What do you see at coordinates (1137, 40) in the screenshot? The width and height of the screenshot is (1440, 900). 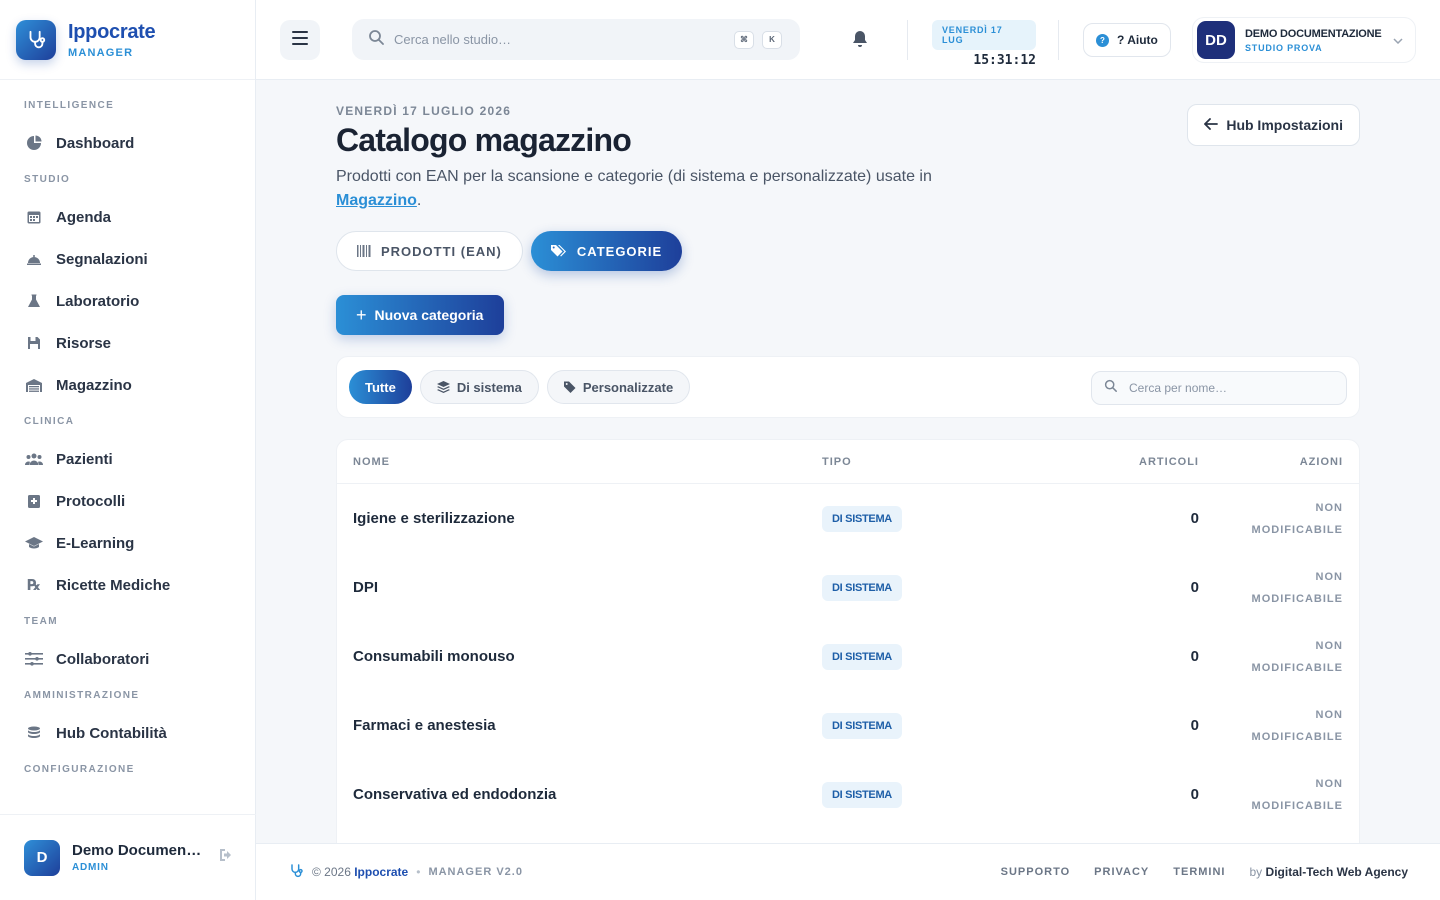 I see `help-label: ? Aiuto` at bounding box center [1137, 40].